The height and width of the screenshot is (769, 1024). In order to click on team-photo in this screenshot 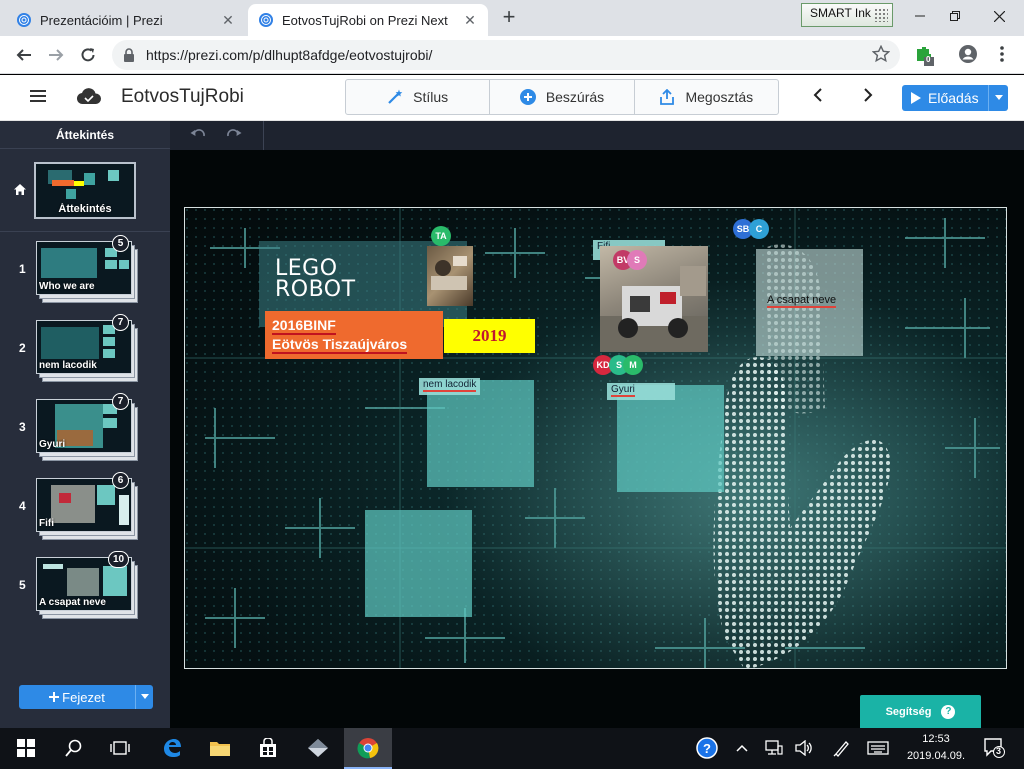, I will do `click(450, 276)`.